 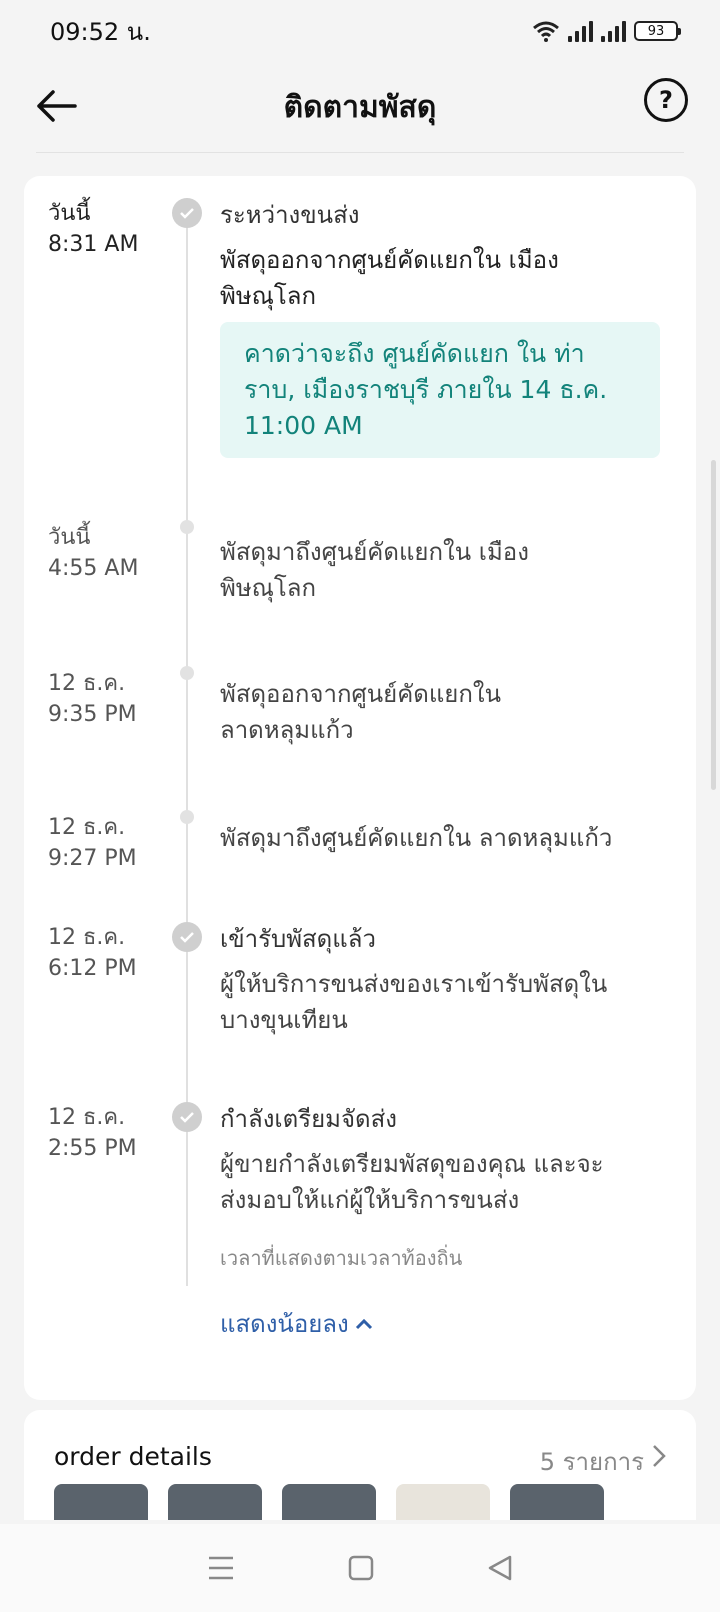 What do you see at coordinates (450, 712) in the screenshot?
I see `event-description: พัสดุออกจากศูนย์คัดแยกใน ลาดหลุมแก้ว` at bounding box center [450, 712].